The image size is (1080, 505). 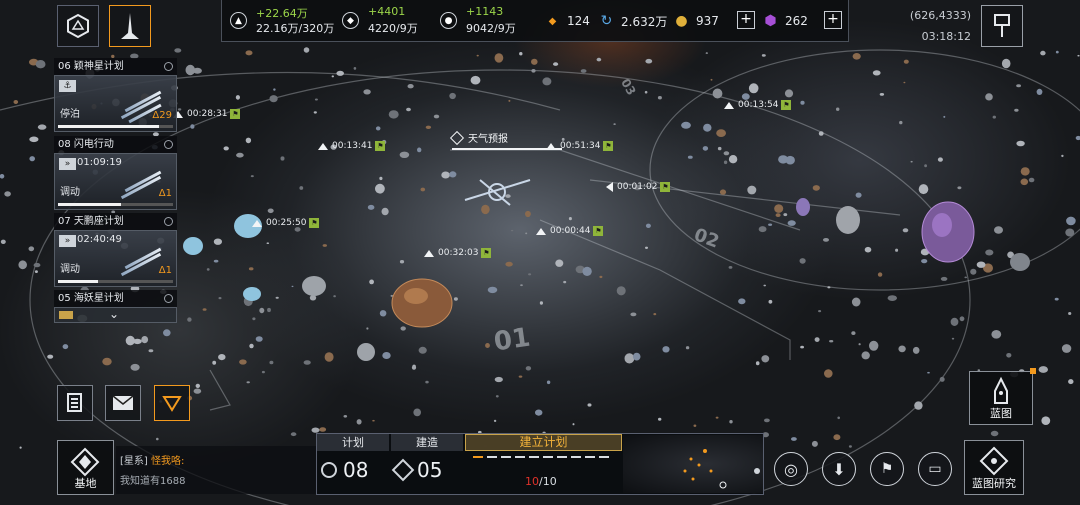 What do you see at coordinates (693, 464) in the screenshot?
I see `minimap` at bounding box center [693, 464].